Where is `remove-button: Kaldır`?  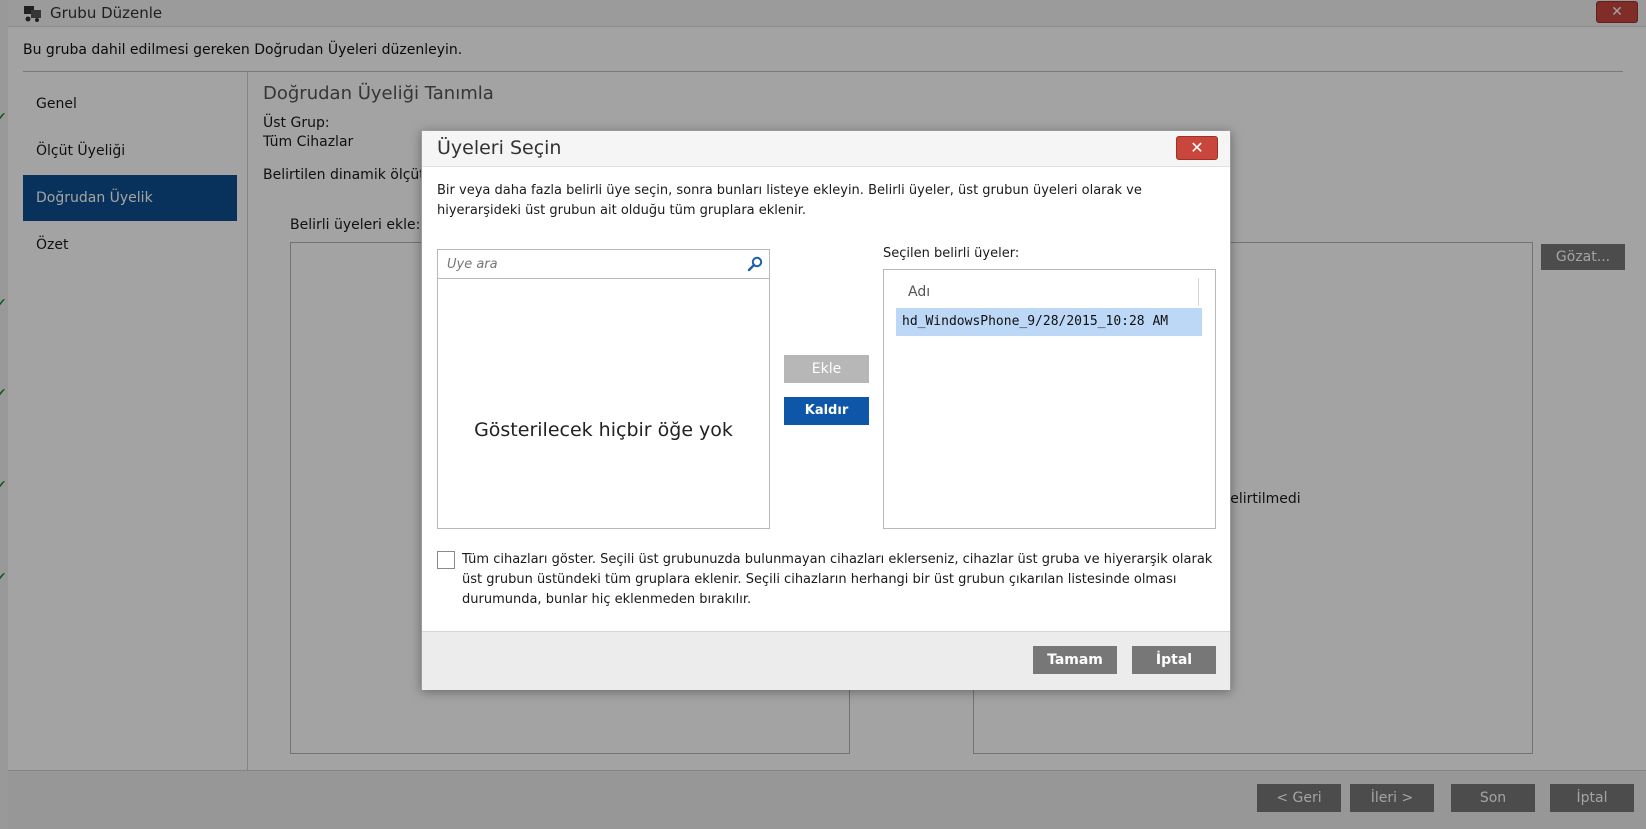
remove-button: Kaldır is located at coordinates (826, 411).